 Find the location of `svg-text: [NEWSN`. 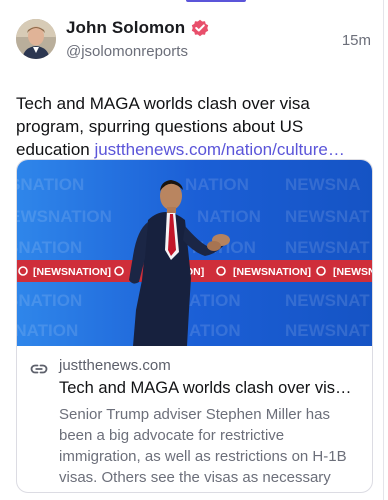

svg-text: [NEWSN is located at coordinates (353, 272).